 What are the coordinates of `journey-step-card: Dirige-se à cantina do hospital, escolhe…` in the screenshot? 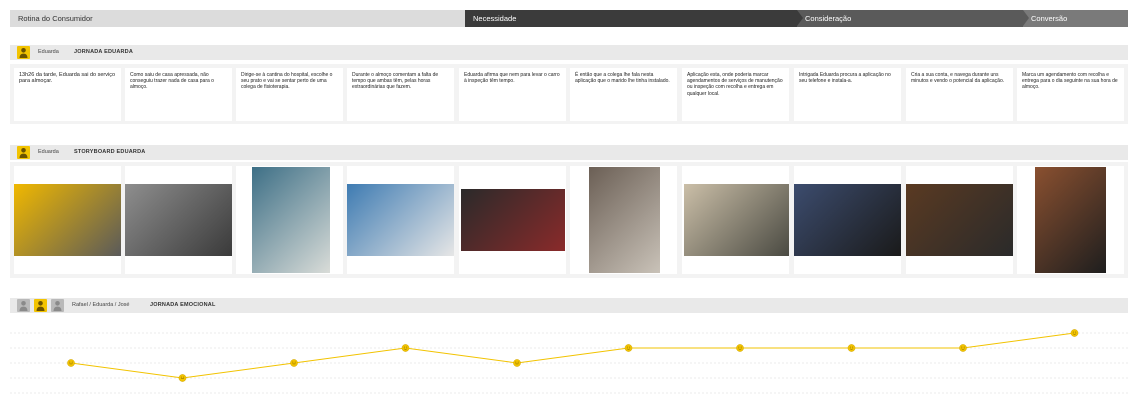 It's located at (289, 94).